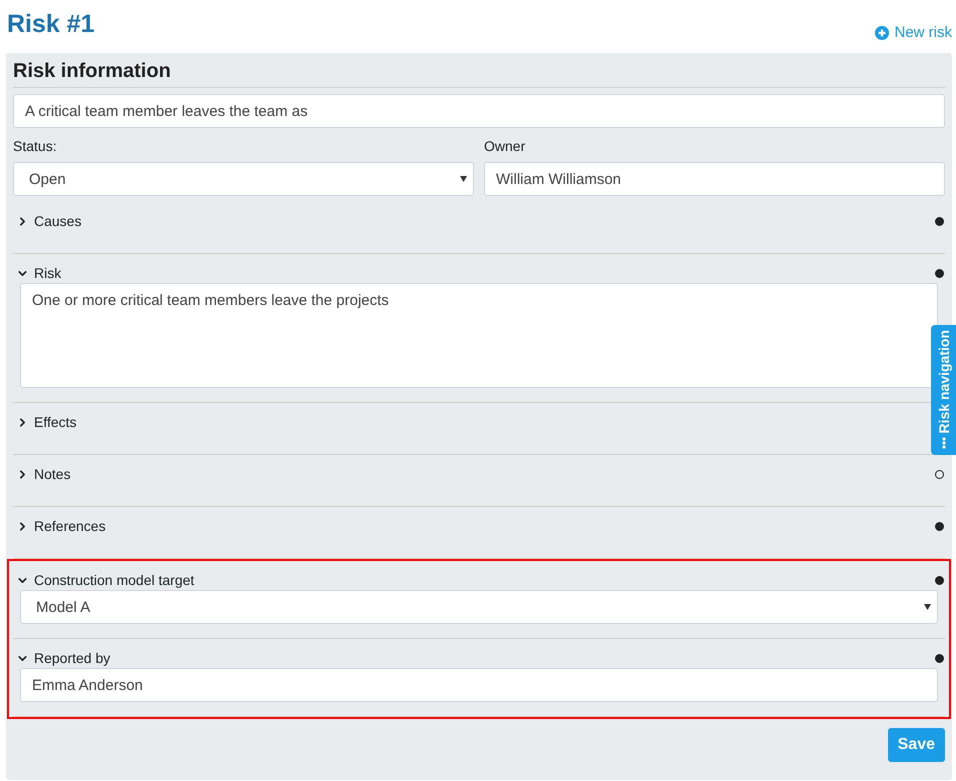 The image size is (956, 781). What do you see at coordinates (55, 422) in the screenshot?
I see `section-title: Effects` at bounding box center [55, 422].